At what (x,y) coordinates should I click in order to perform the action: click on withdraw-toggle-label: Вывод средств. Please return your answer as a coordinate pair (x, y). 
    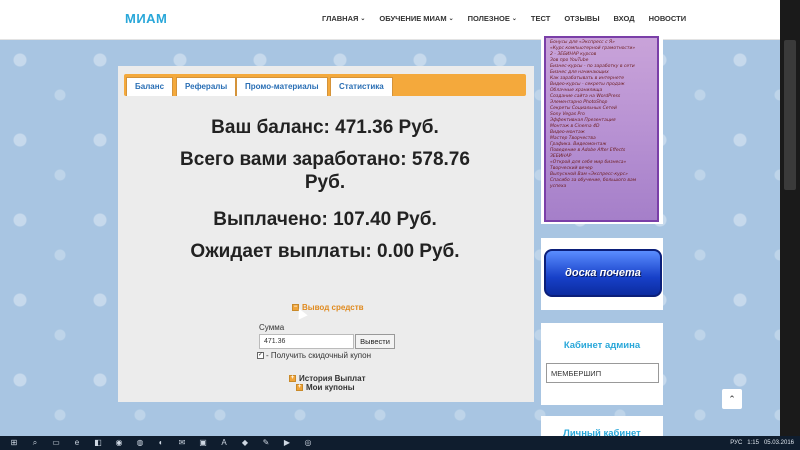
    Looking at the image, I should click on (333, 307).